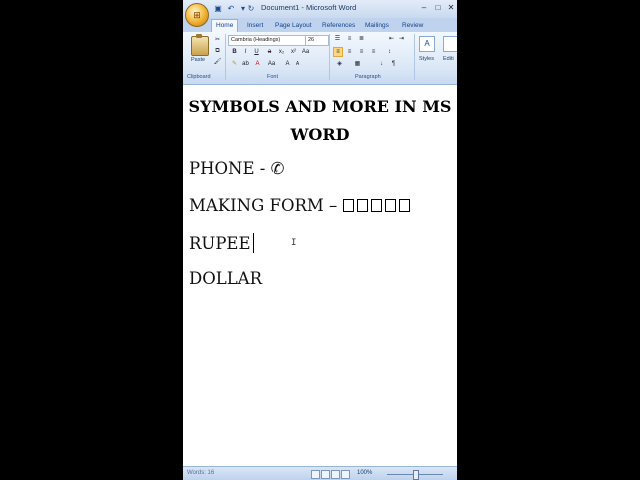  I want to click on phone-line: PHONE - ✆, so click(237, 168).